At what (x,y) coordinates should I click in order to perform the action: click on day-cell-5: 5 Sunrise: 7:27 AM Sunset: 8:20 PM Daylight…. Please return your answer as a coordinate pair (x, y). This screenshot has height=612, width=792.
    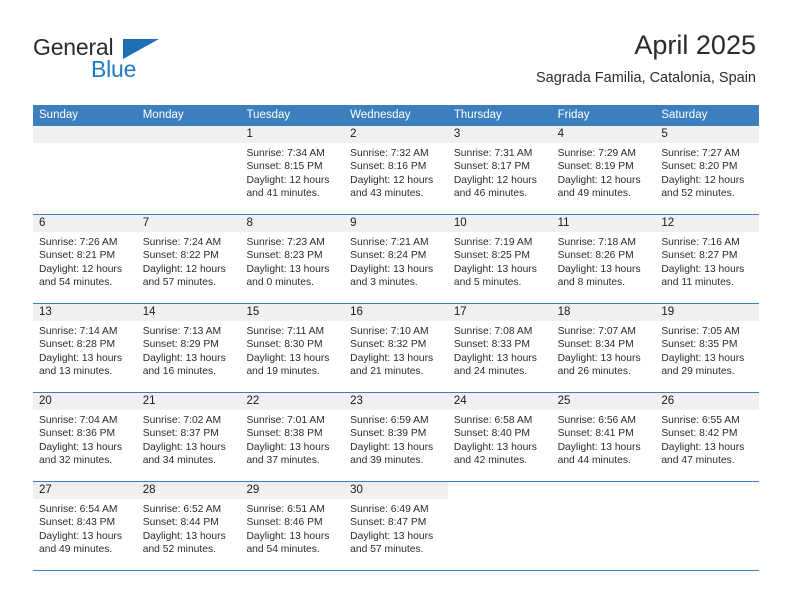
    Looking at the image, I should click on (707, 170).